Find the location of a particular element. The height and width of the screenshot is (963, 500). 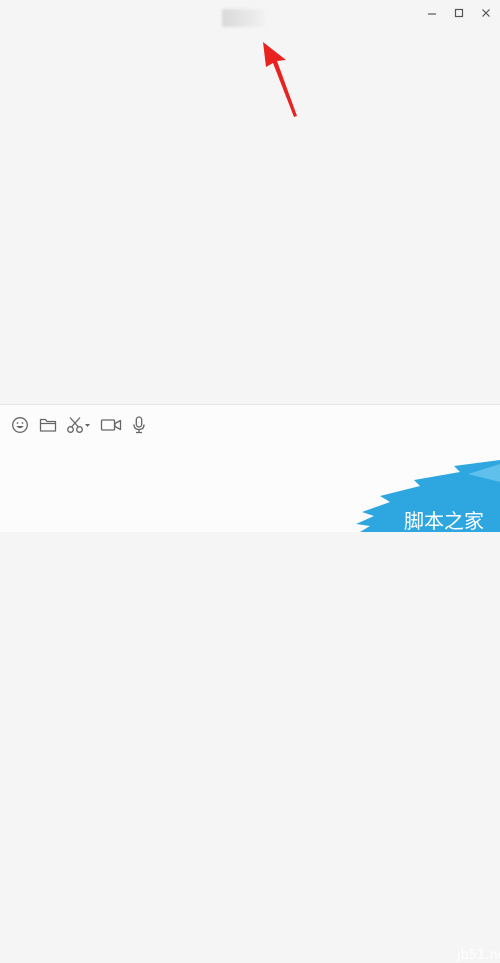

maximize-button is located at coordinates (459, 13).